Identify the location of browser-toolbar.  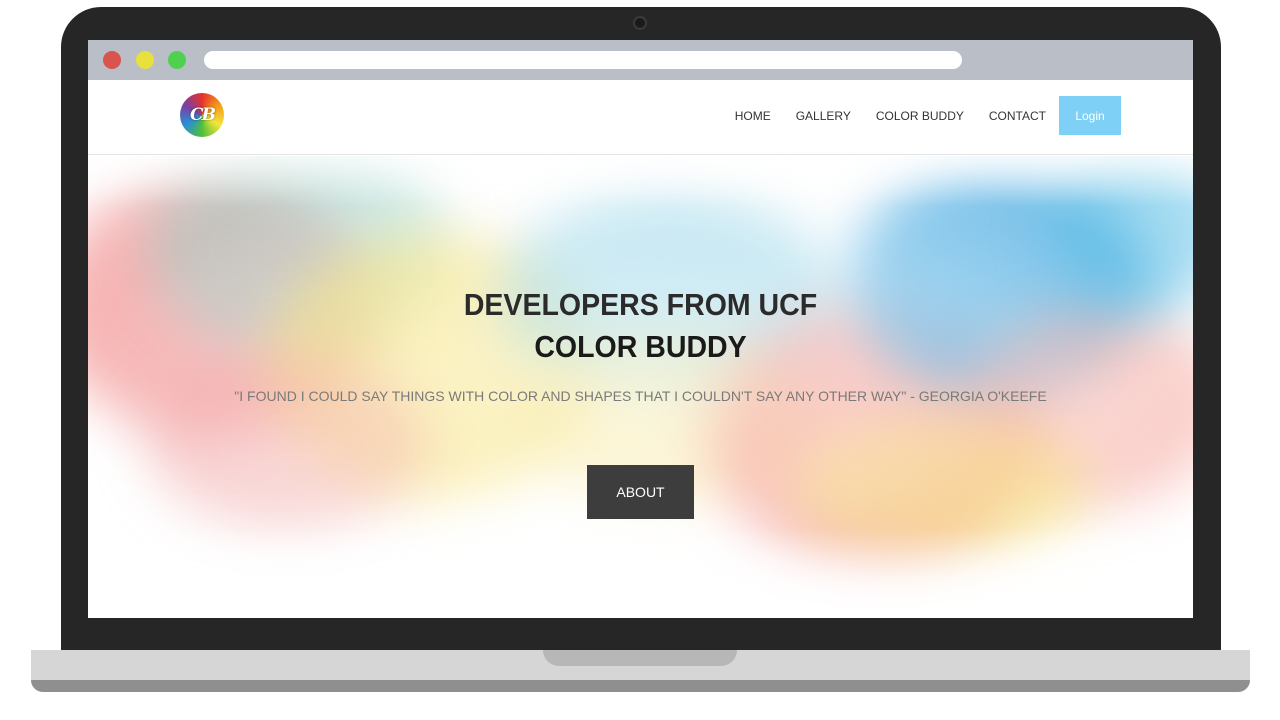
(640, 60).